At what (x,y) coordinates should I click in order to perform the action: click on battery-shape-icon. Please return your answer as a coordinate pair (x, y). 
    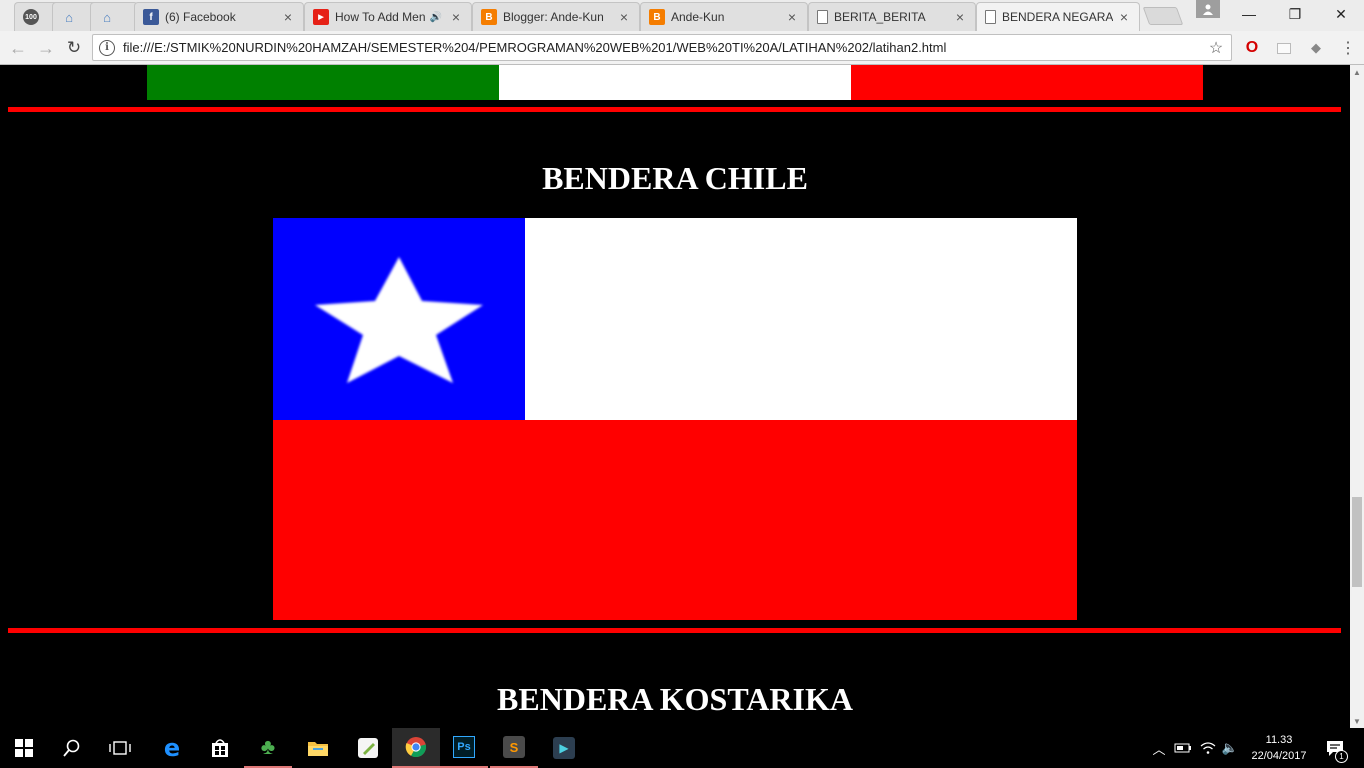
    Looking at the image, I should click on (1182, 748).